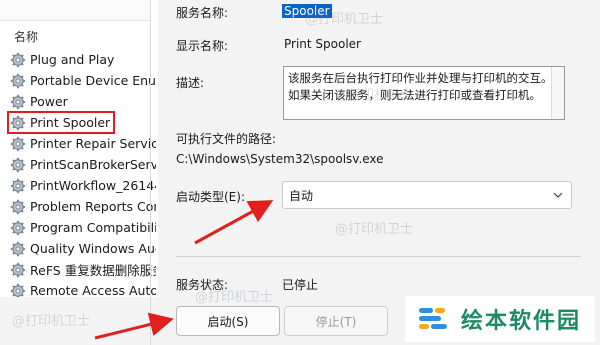 The height and width of the screenshot is (345, 600). I want to click on list-toolbar, so click(75, 10).